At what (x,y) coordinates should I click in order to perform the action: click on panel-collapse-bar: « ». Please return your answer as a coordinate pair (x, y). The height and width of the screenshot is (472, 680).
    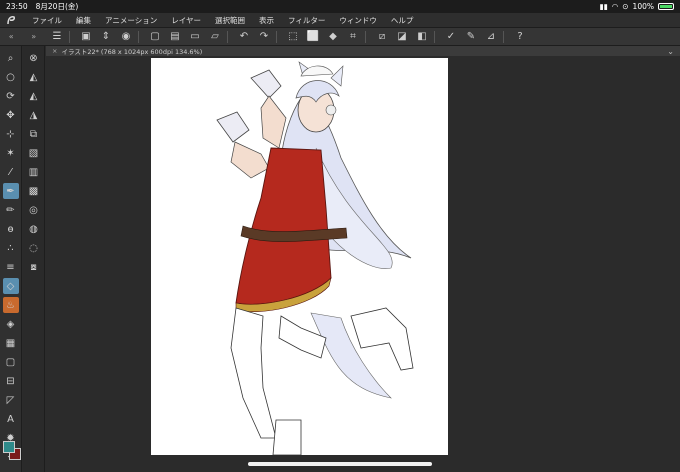
    Looking at the image, I should click on (22, 37).